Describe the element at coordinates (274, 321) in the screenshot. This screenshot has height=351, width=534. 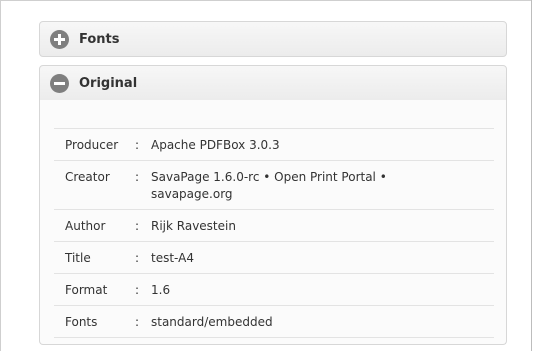
I see `table-row: Fonts : standard/embedded` at that location.